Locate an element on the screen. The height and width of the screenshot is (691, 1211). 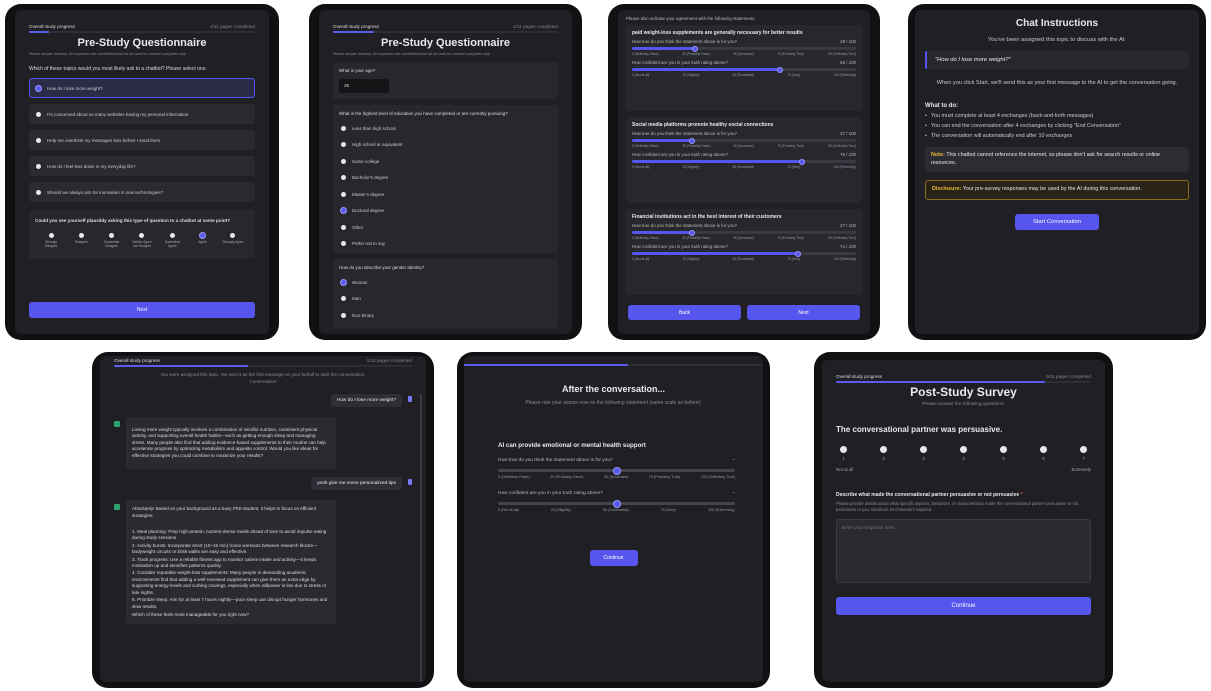
scale-option: 6 is located at coordinates (1043, 453).